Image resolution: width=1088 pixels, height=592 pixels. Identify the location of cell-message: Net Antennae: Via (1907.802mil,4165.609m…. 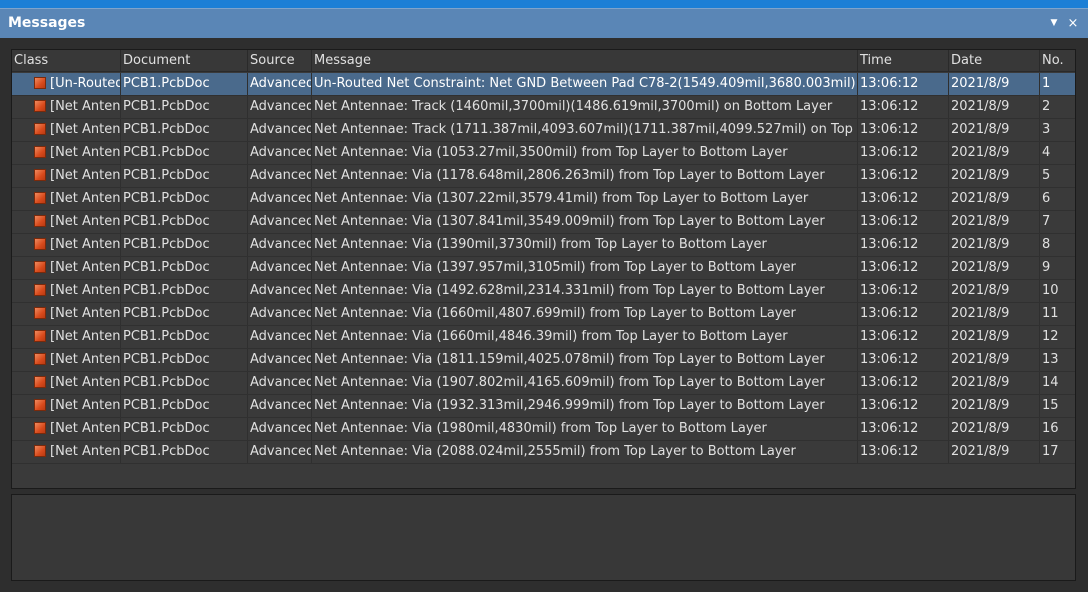
(585, 383).